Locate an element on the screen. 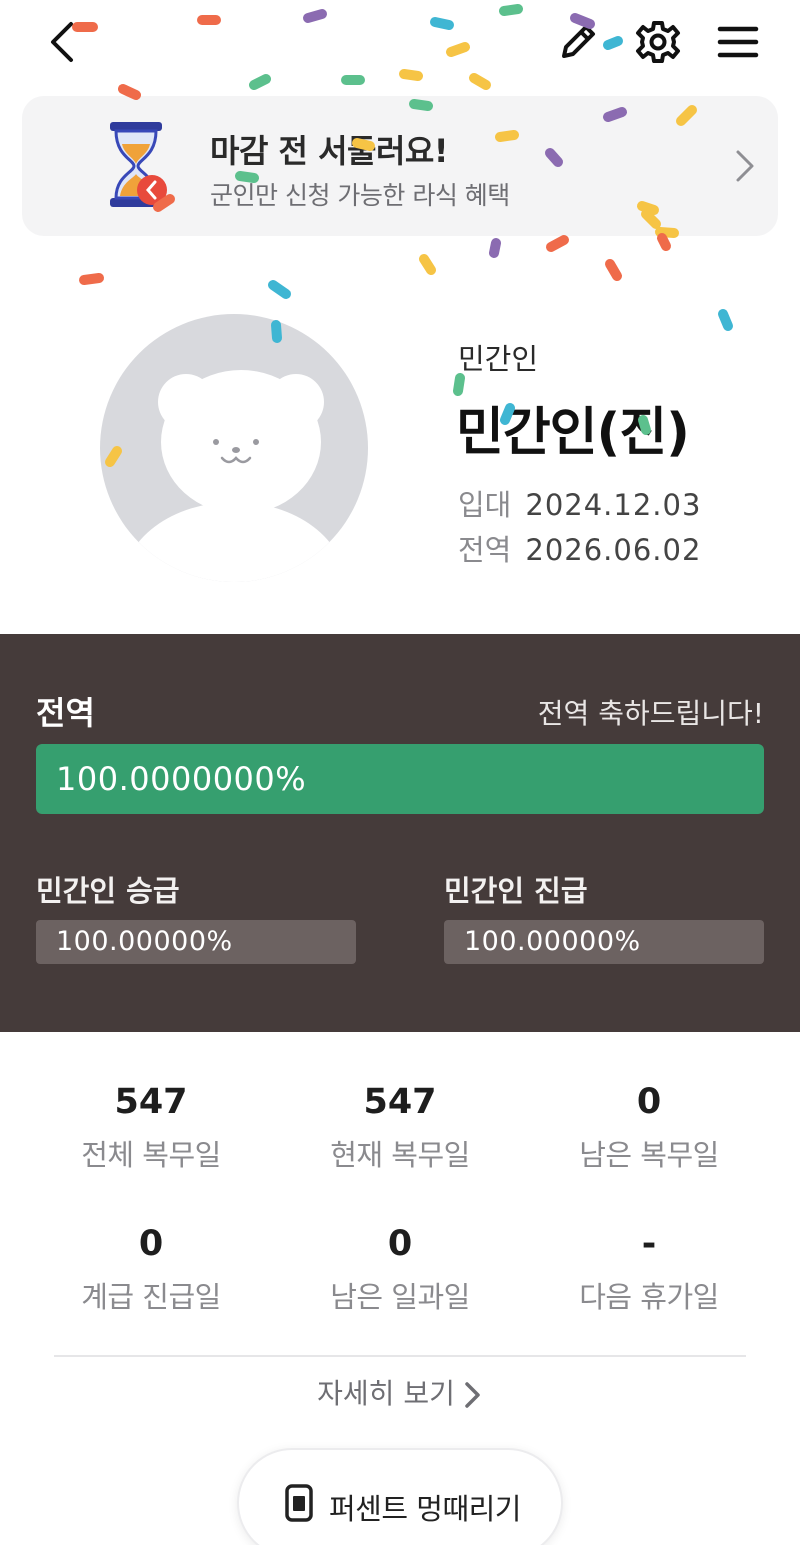 This screenshot has width=800, height=1545. stat-label: 다음 휴가일 is located at coordinates (649, 1297).